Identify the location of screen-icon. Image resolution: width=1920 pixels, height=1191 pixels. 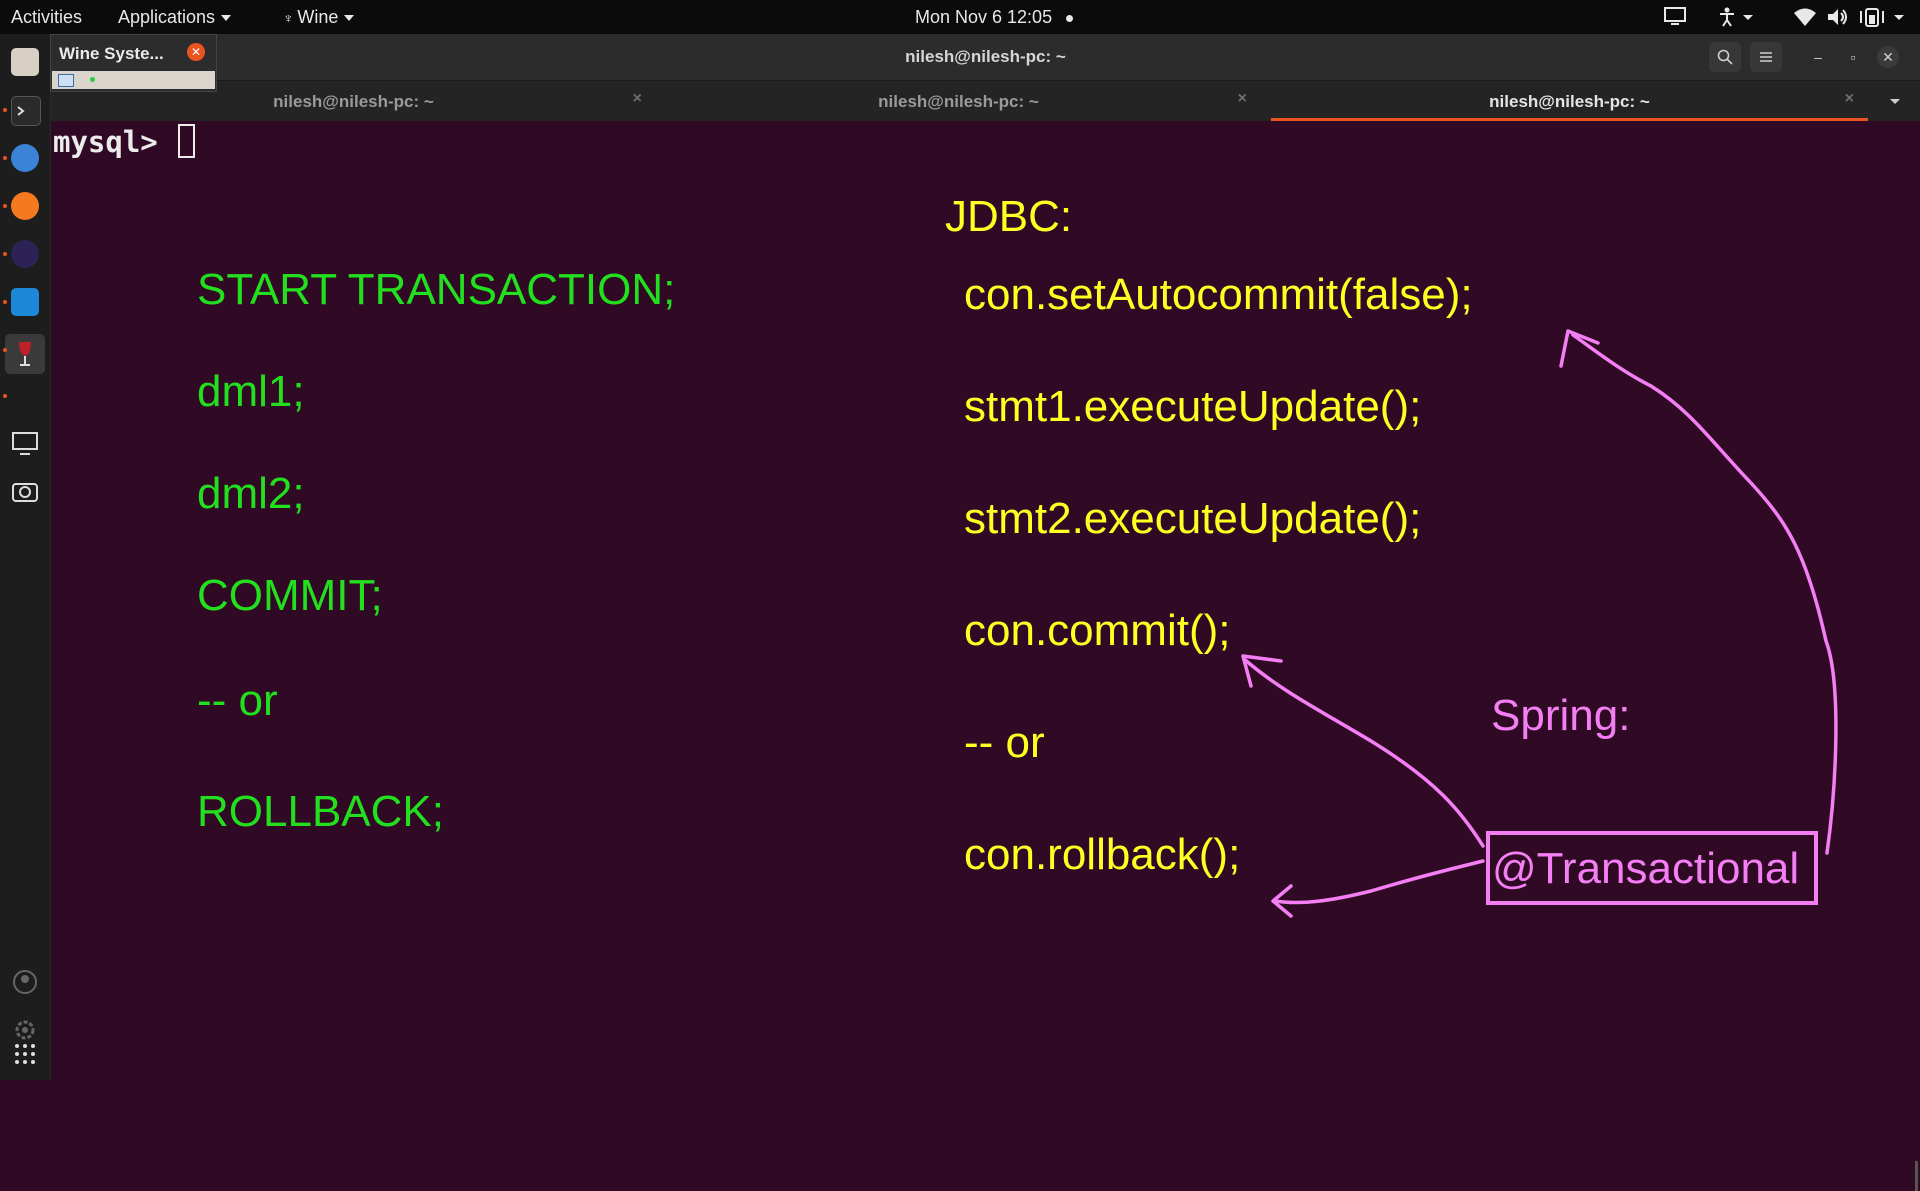
(1675, 19).